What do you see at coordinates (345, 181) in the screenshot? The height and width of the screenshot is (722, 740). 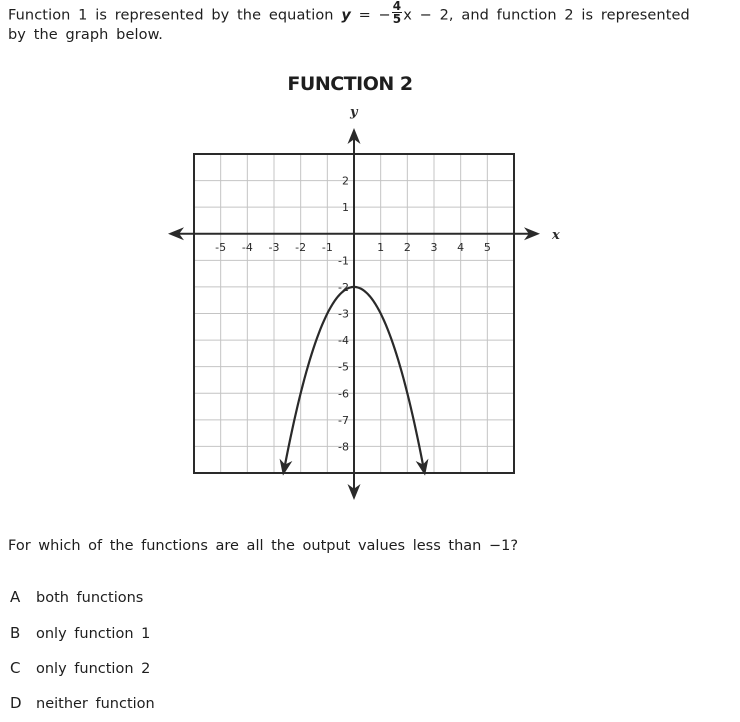 I see `y-tick-label: 2` at bounding box center [345, 181].